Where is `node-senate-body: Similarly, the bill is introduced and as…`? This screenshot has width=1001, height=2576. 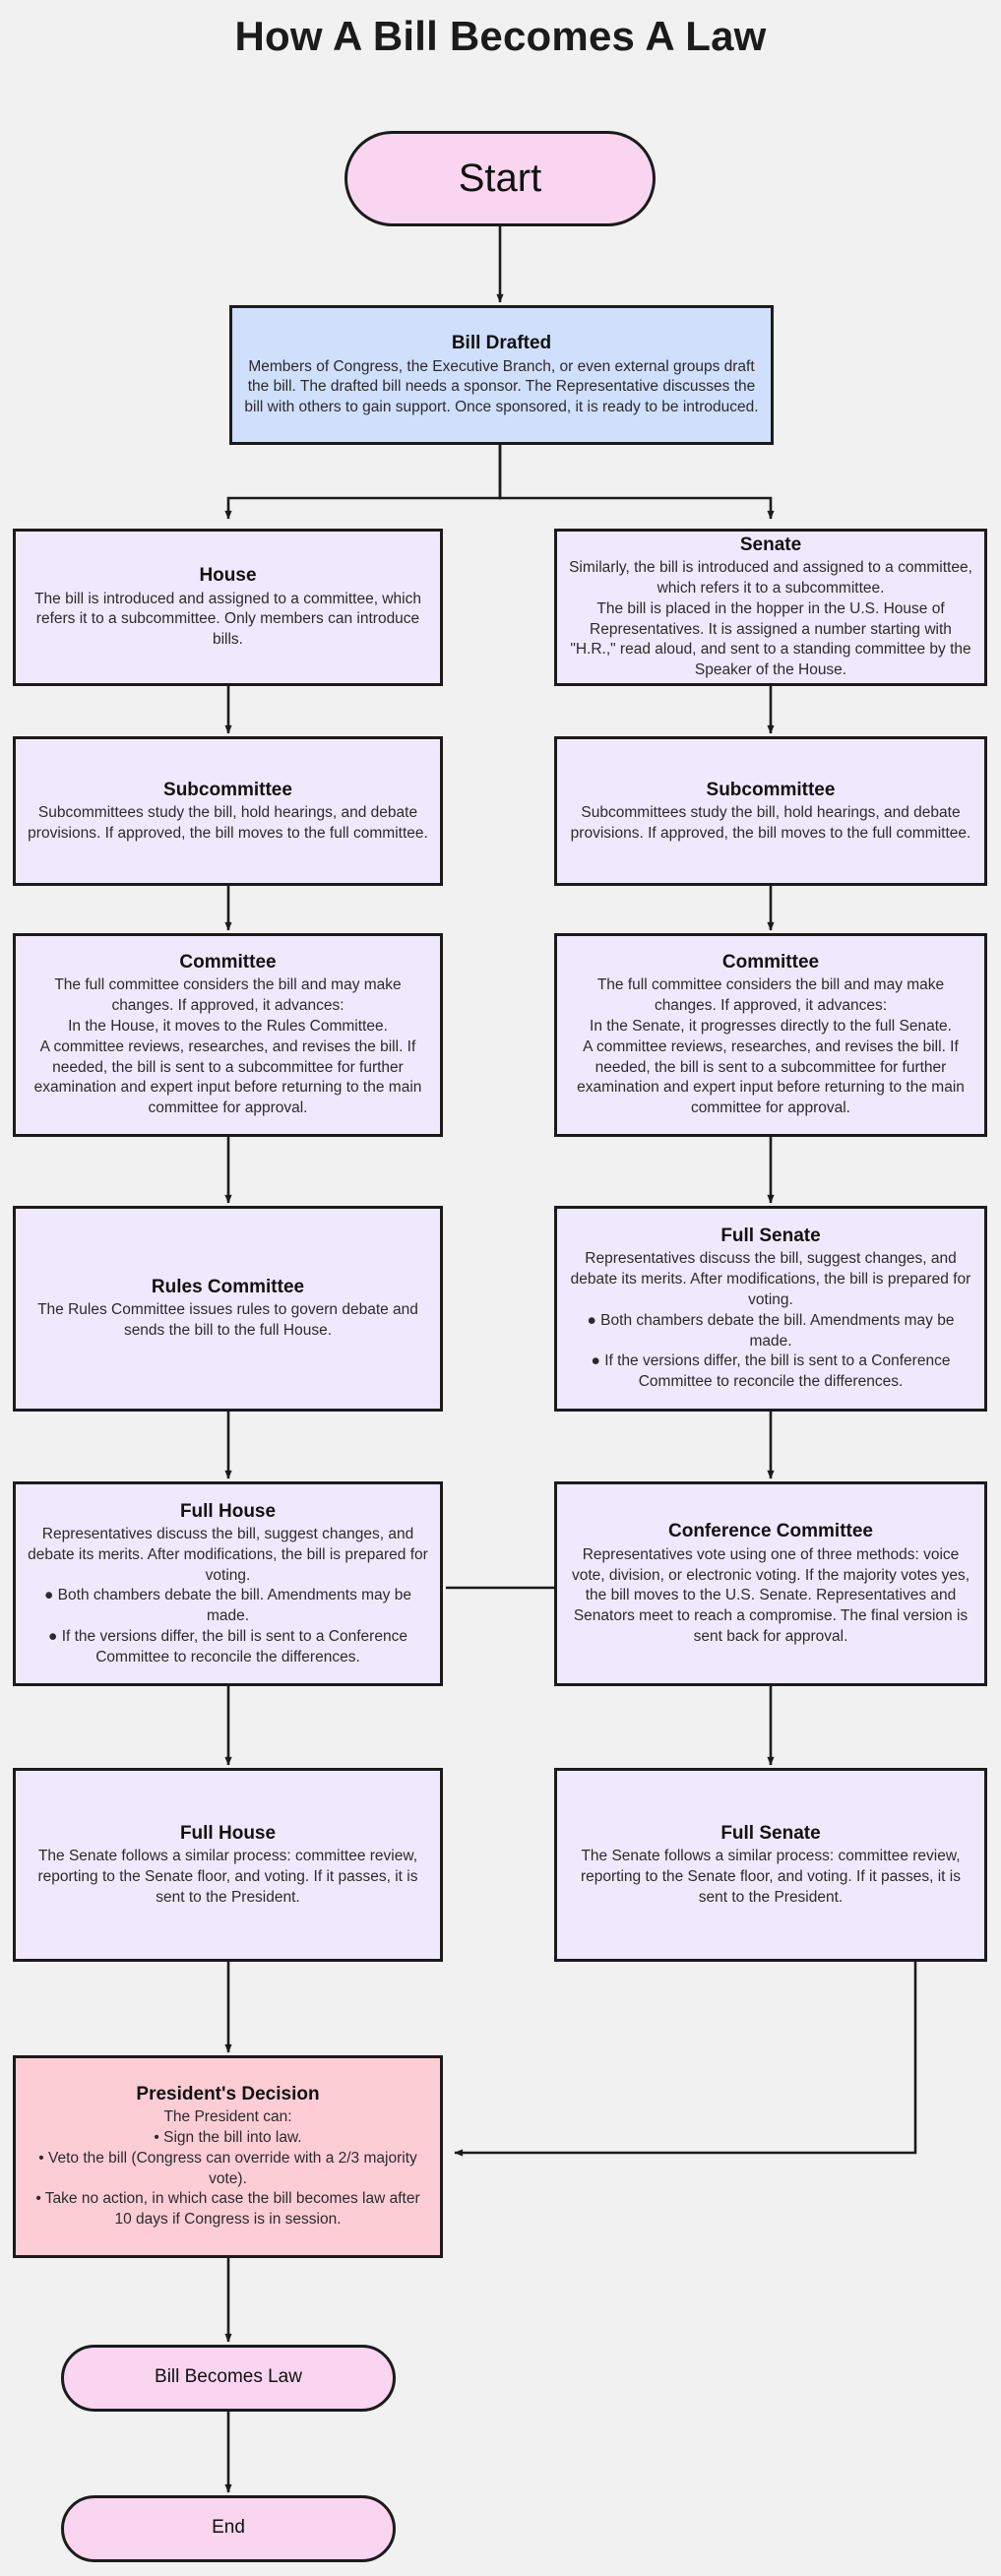
node-senate-body: Similarly, the bill is introduced and as… is located at coordinates (770, 619).